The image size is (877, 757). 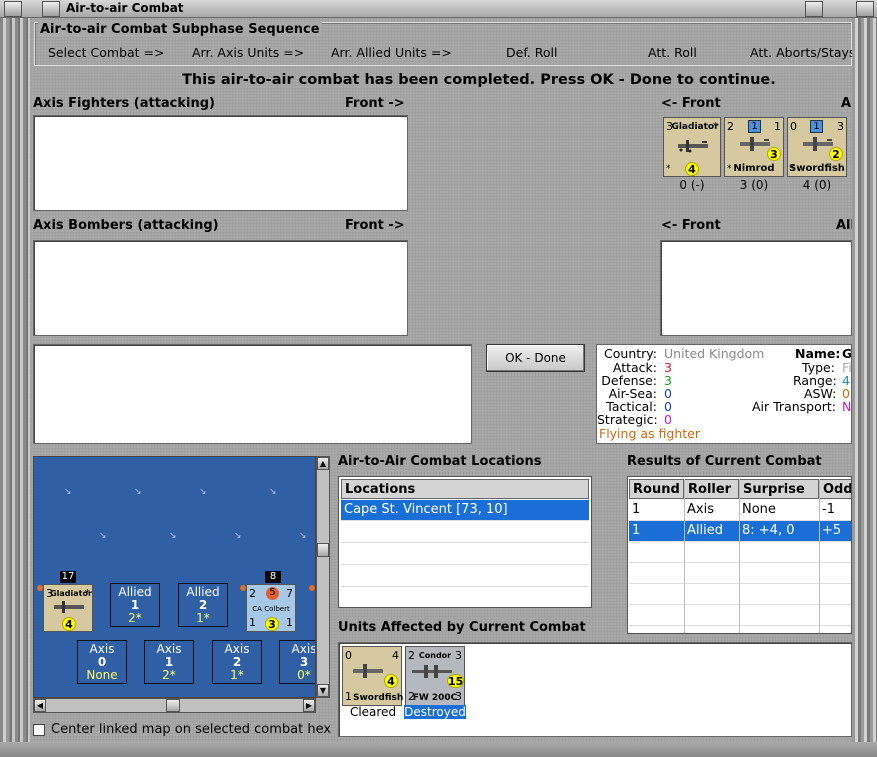 I want to click on affected-status: Cleared, so click(x=373, y=712).